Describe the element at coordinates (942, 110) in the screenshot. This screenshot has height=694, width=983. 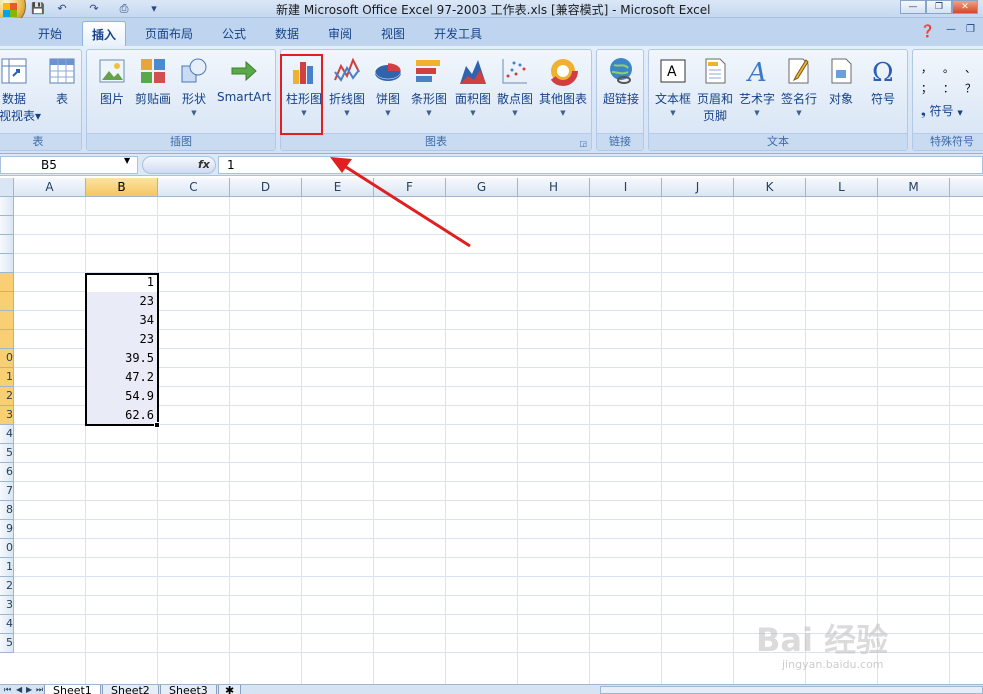
I see `special-symbol-dropdown: ❟ 符号 ▼` at that location.